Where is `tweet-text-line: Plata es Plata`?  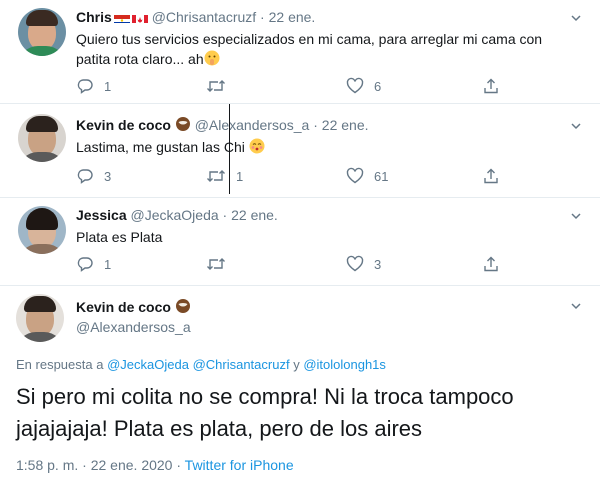
tweet-text-line: Plata es Plata is located at coordinates (119, 237).